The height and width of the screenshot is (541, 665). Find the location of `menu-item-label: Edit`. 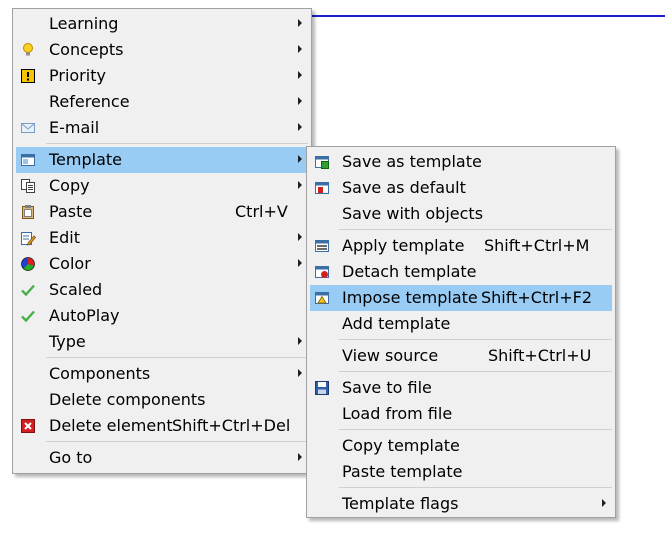

menu-item-label: Edit is located at coordinates (64, 237).